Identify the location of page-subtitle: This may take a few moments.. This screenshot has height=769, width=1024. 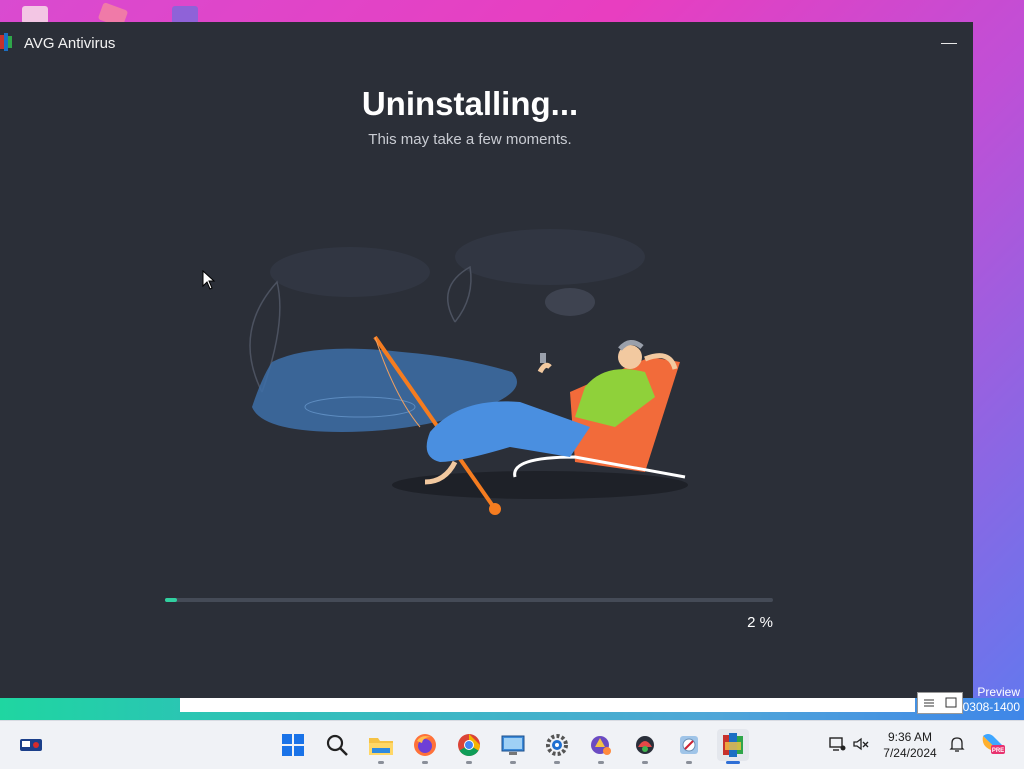
(470, 139).